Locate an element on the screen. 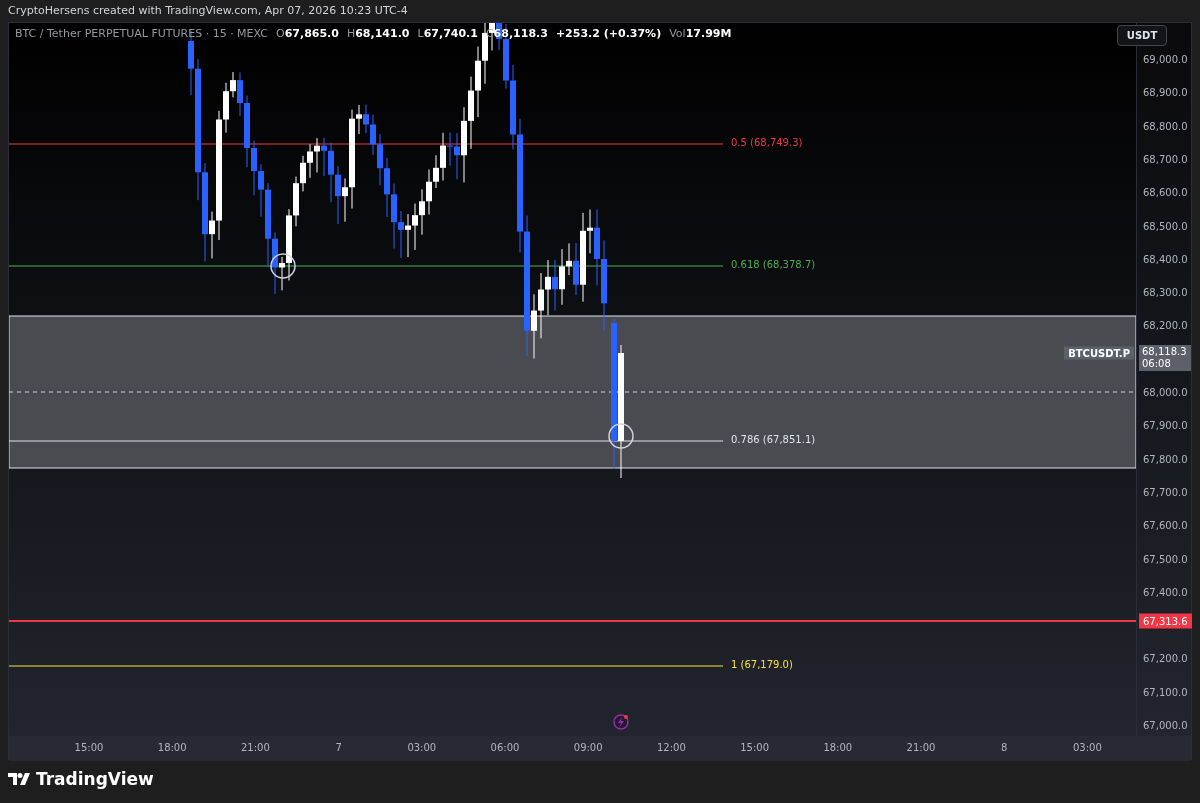 The height and width of the screenshot is (803, 1200). time-tick: 12:00 is located at coordinates (671, 747).